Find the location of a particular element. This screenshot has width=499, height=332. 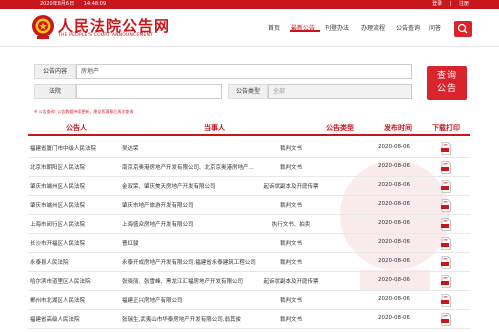

row-court: 福建省厦门市中级人民法院 is located at coordinates (71, 148).